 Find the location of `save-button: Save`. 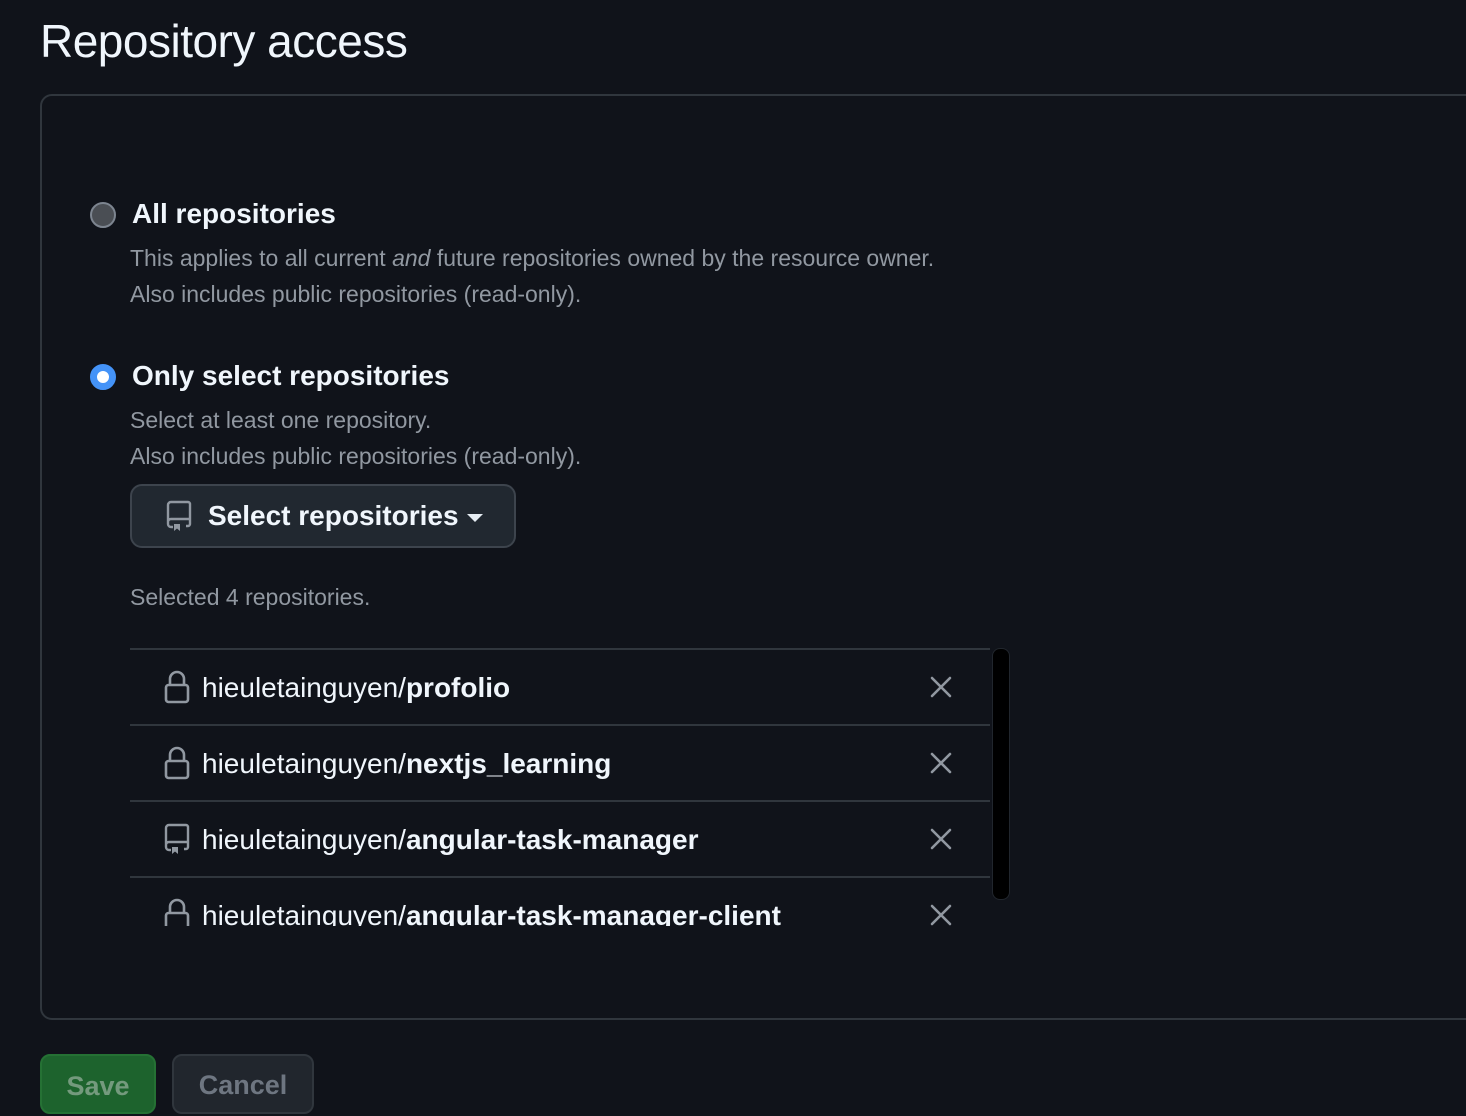

save-button: Save is located at coordinates (98, 1084).